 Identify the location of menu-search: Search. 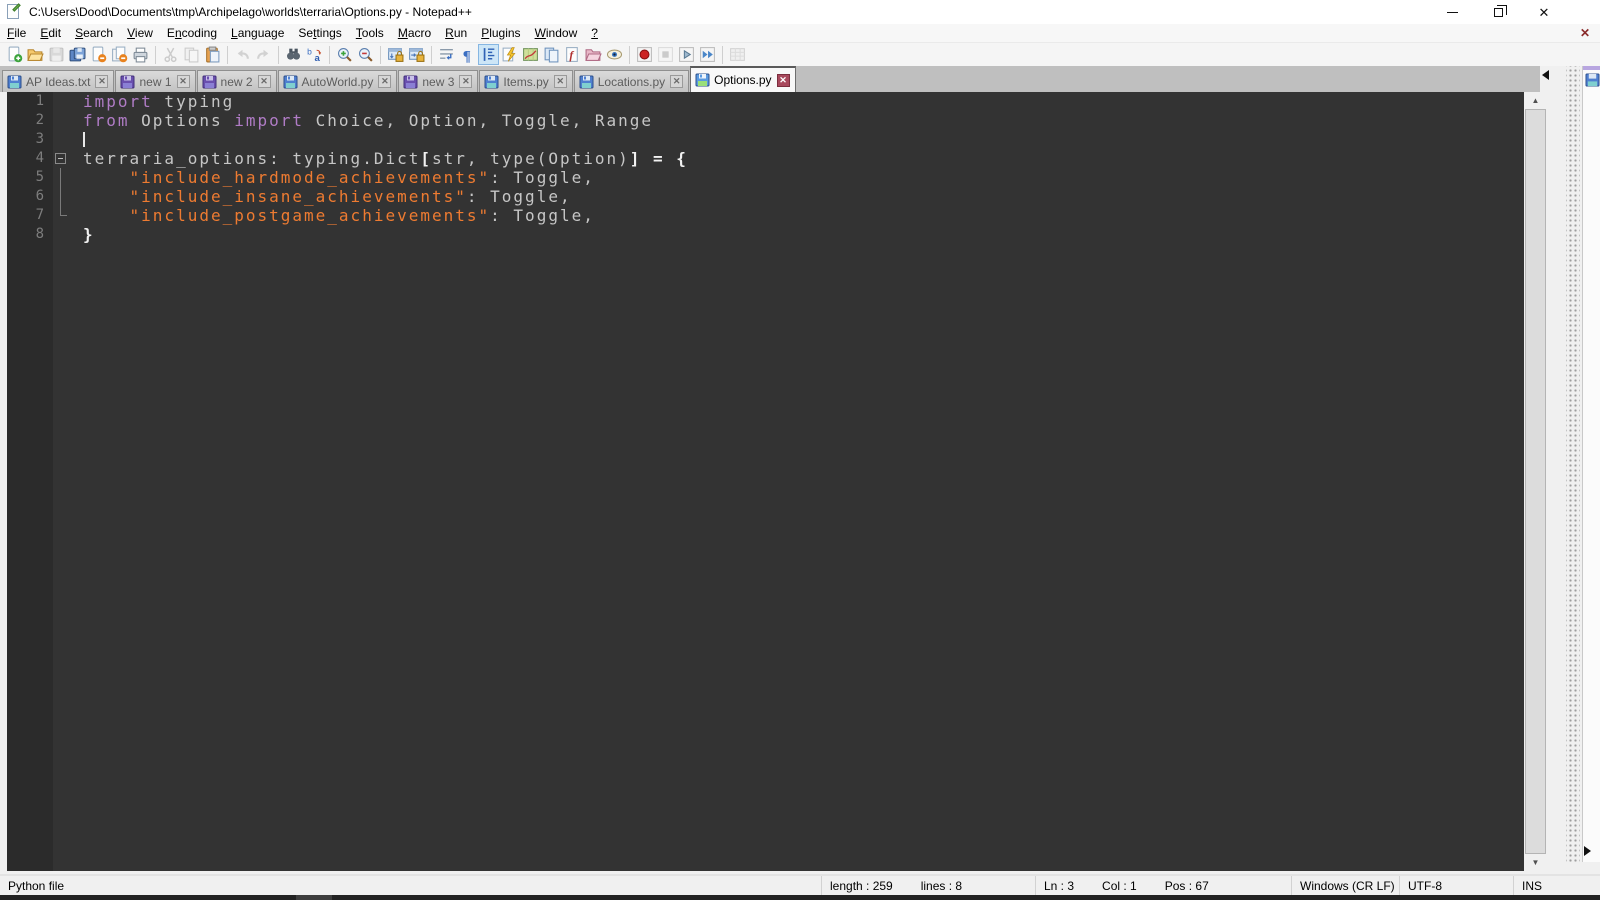
(94, 33).